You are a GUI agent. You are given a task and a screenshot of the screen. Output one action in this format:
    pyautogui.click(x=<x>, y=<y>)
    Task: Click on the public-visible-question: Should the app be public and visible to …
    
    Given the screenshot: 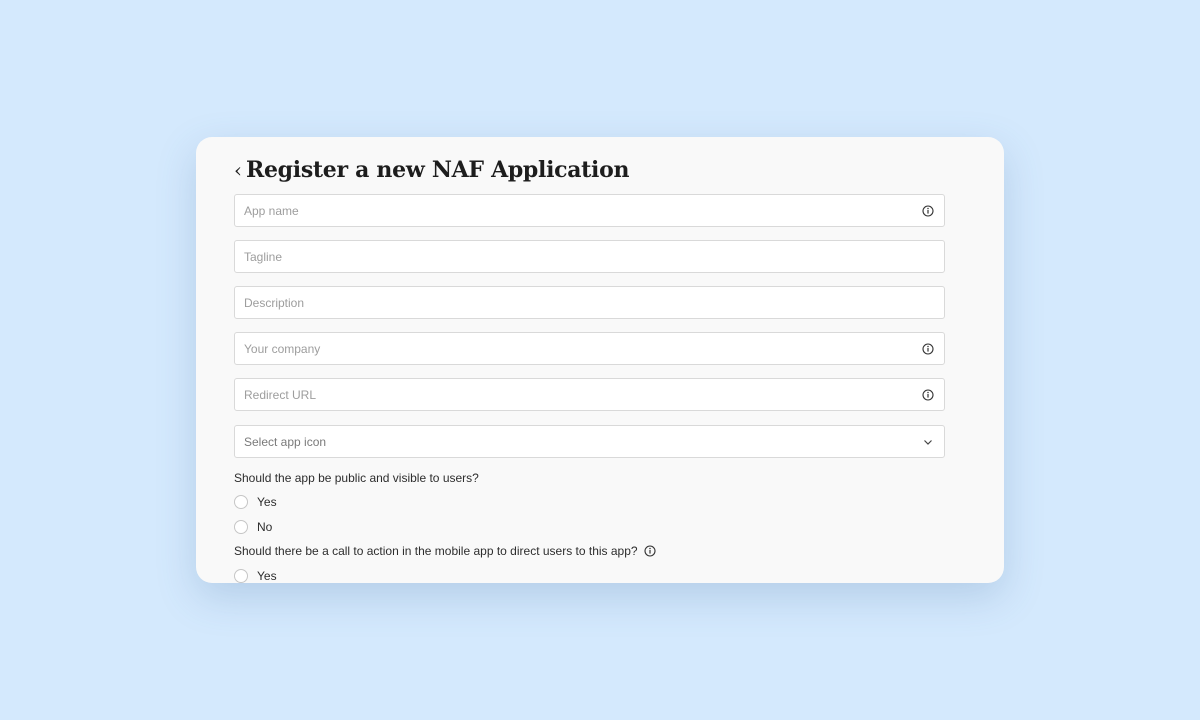 What is the action you would take?
    pyautogui.click(x=356, y=478)
    